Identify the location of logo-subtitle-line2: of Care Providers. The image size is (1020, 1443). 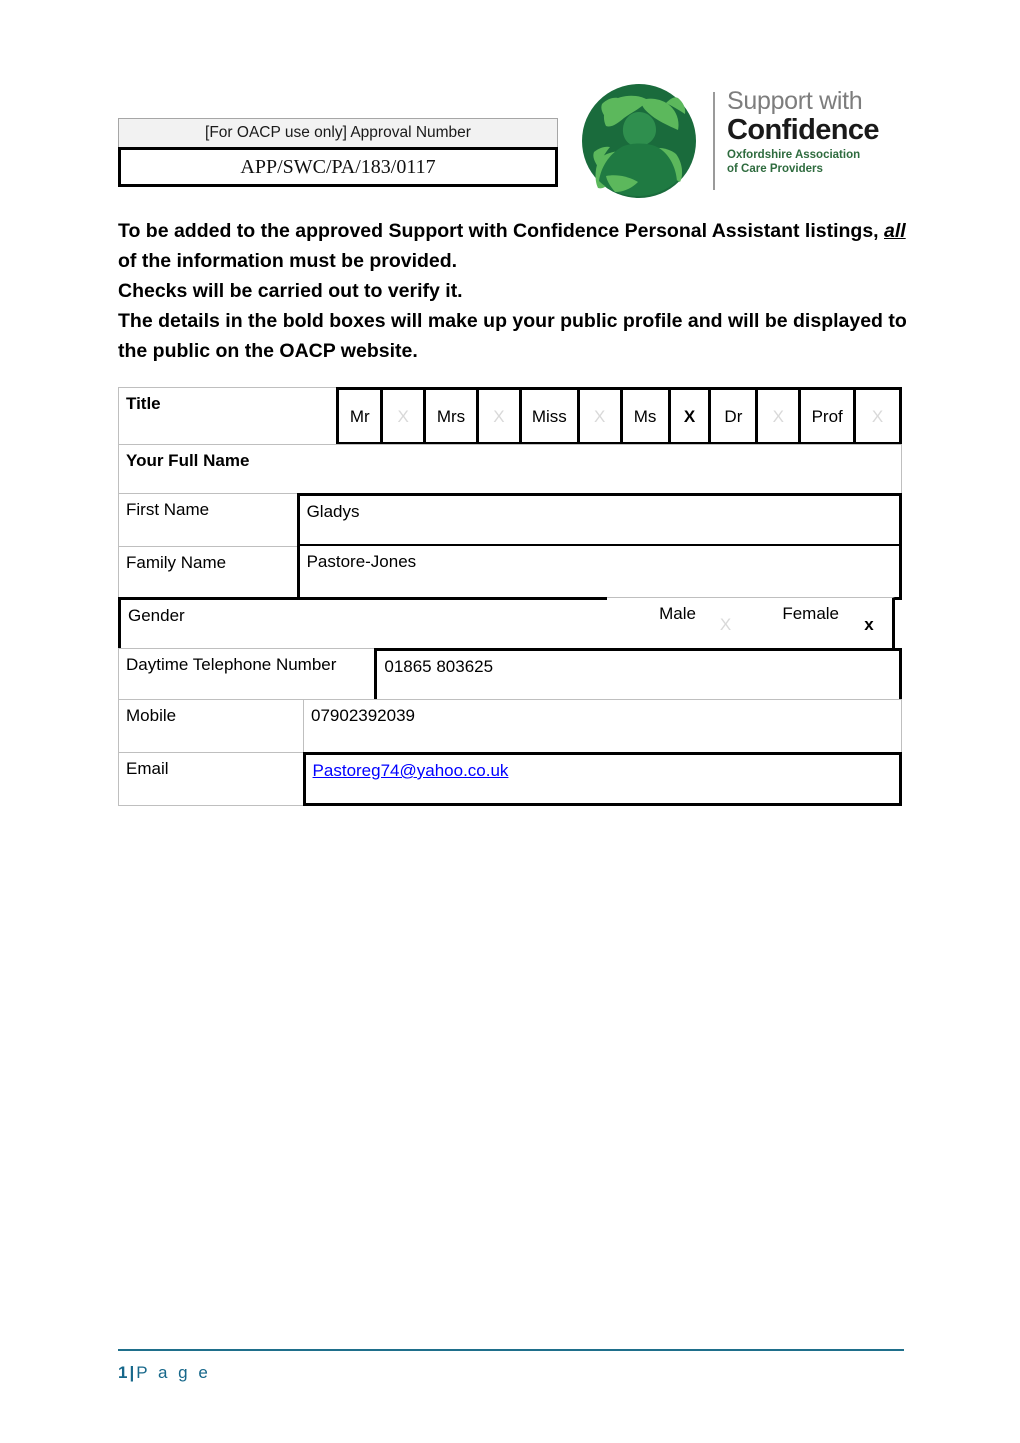
(775, 169).